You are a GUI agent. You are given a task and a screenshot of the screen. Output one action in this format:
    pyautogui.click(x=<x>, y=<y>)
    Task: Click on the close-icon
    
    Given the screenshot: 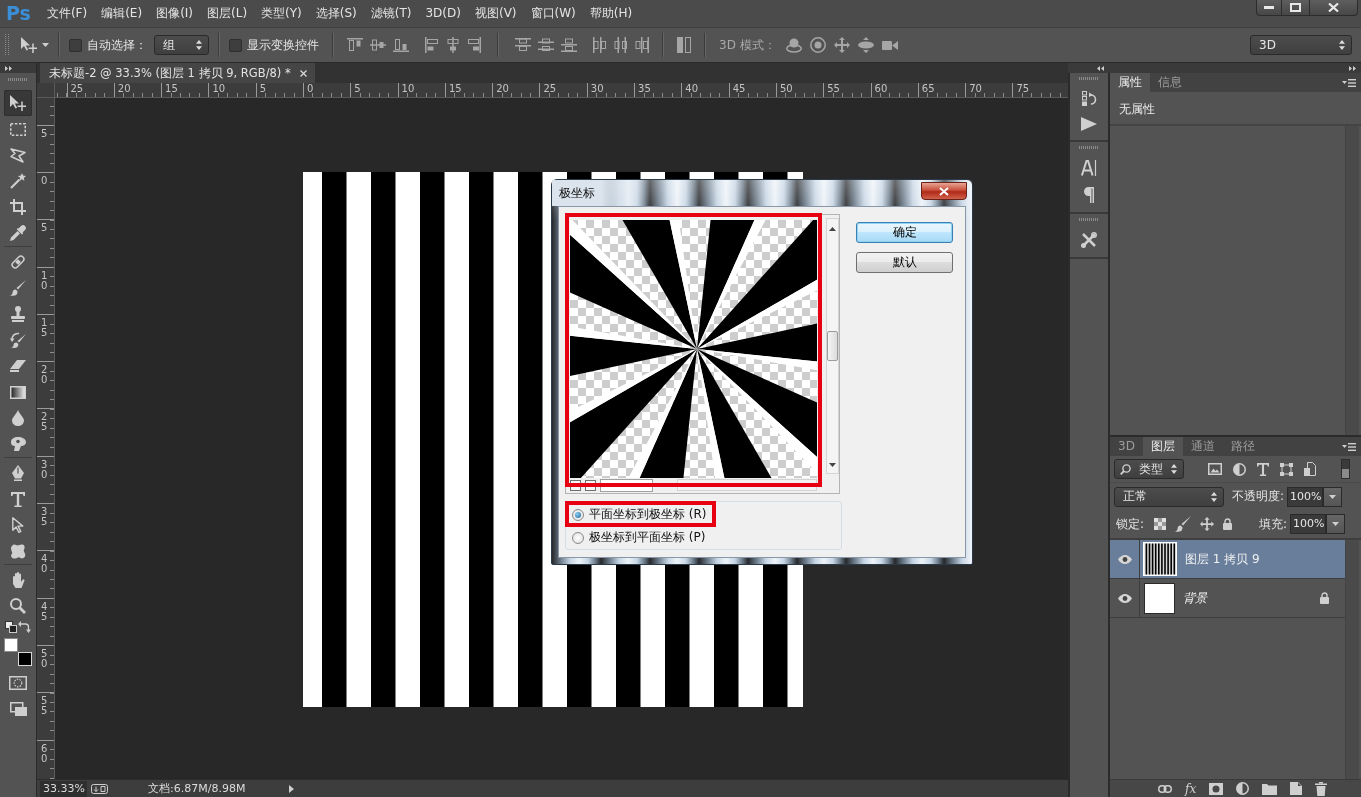 What is the action you would take?
    pyautogui.click(x=303, y=73)
    